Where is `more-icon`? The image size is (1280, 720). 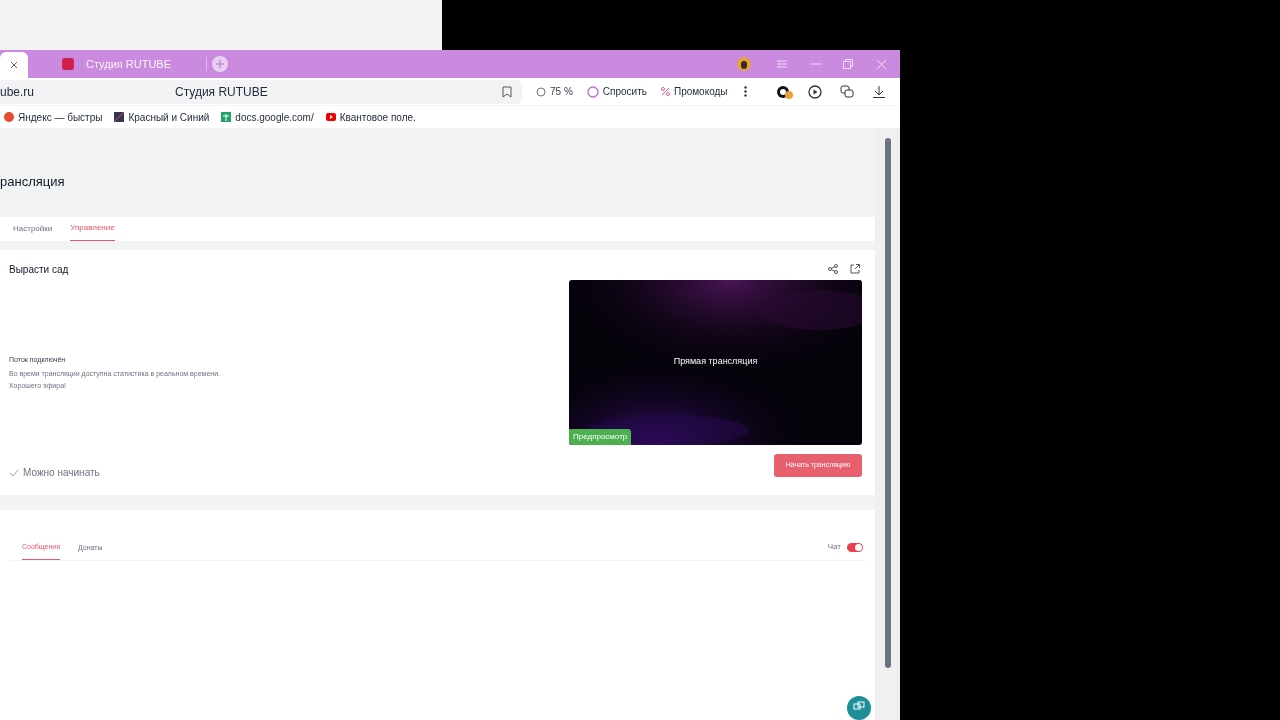 more-icon is located at coordinates (745, 91).